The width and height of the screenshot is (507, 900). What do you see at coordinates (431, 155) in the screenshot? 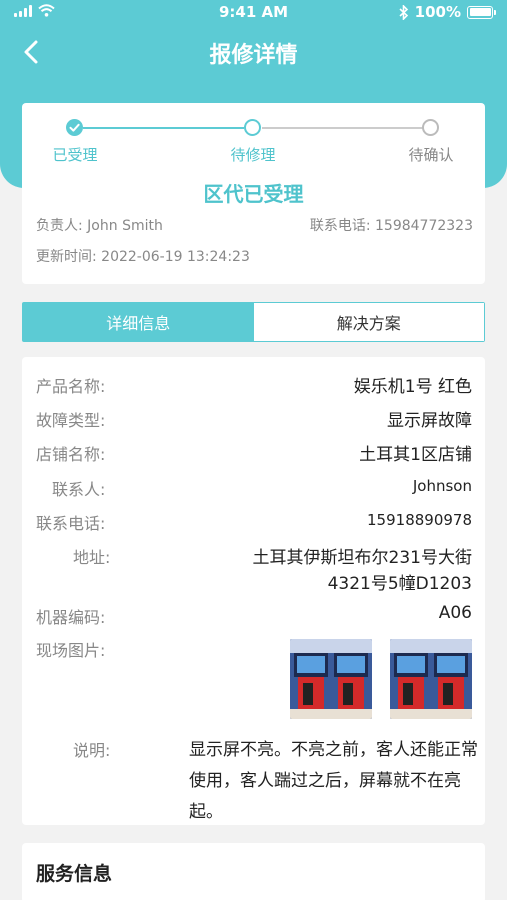
I see `step-label-confirm: 待确认` at bounding box center [431, 155].